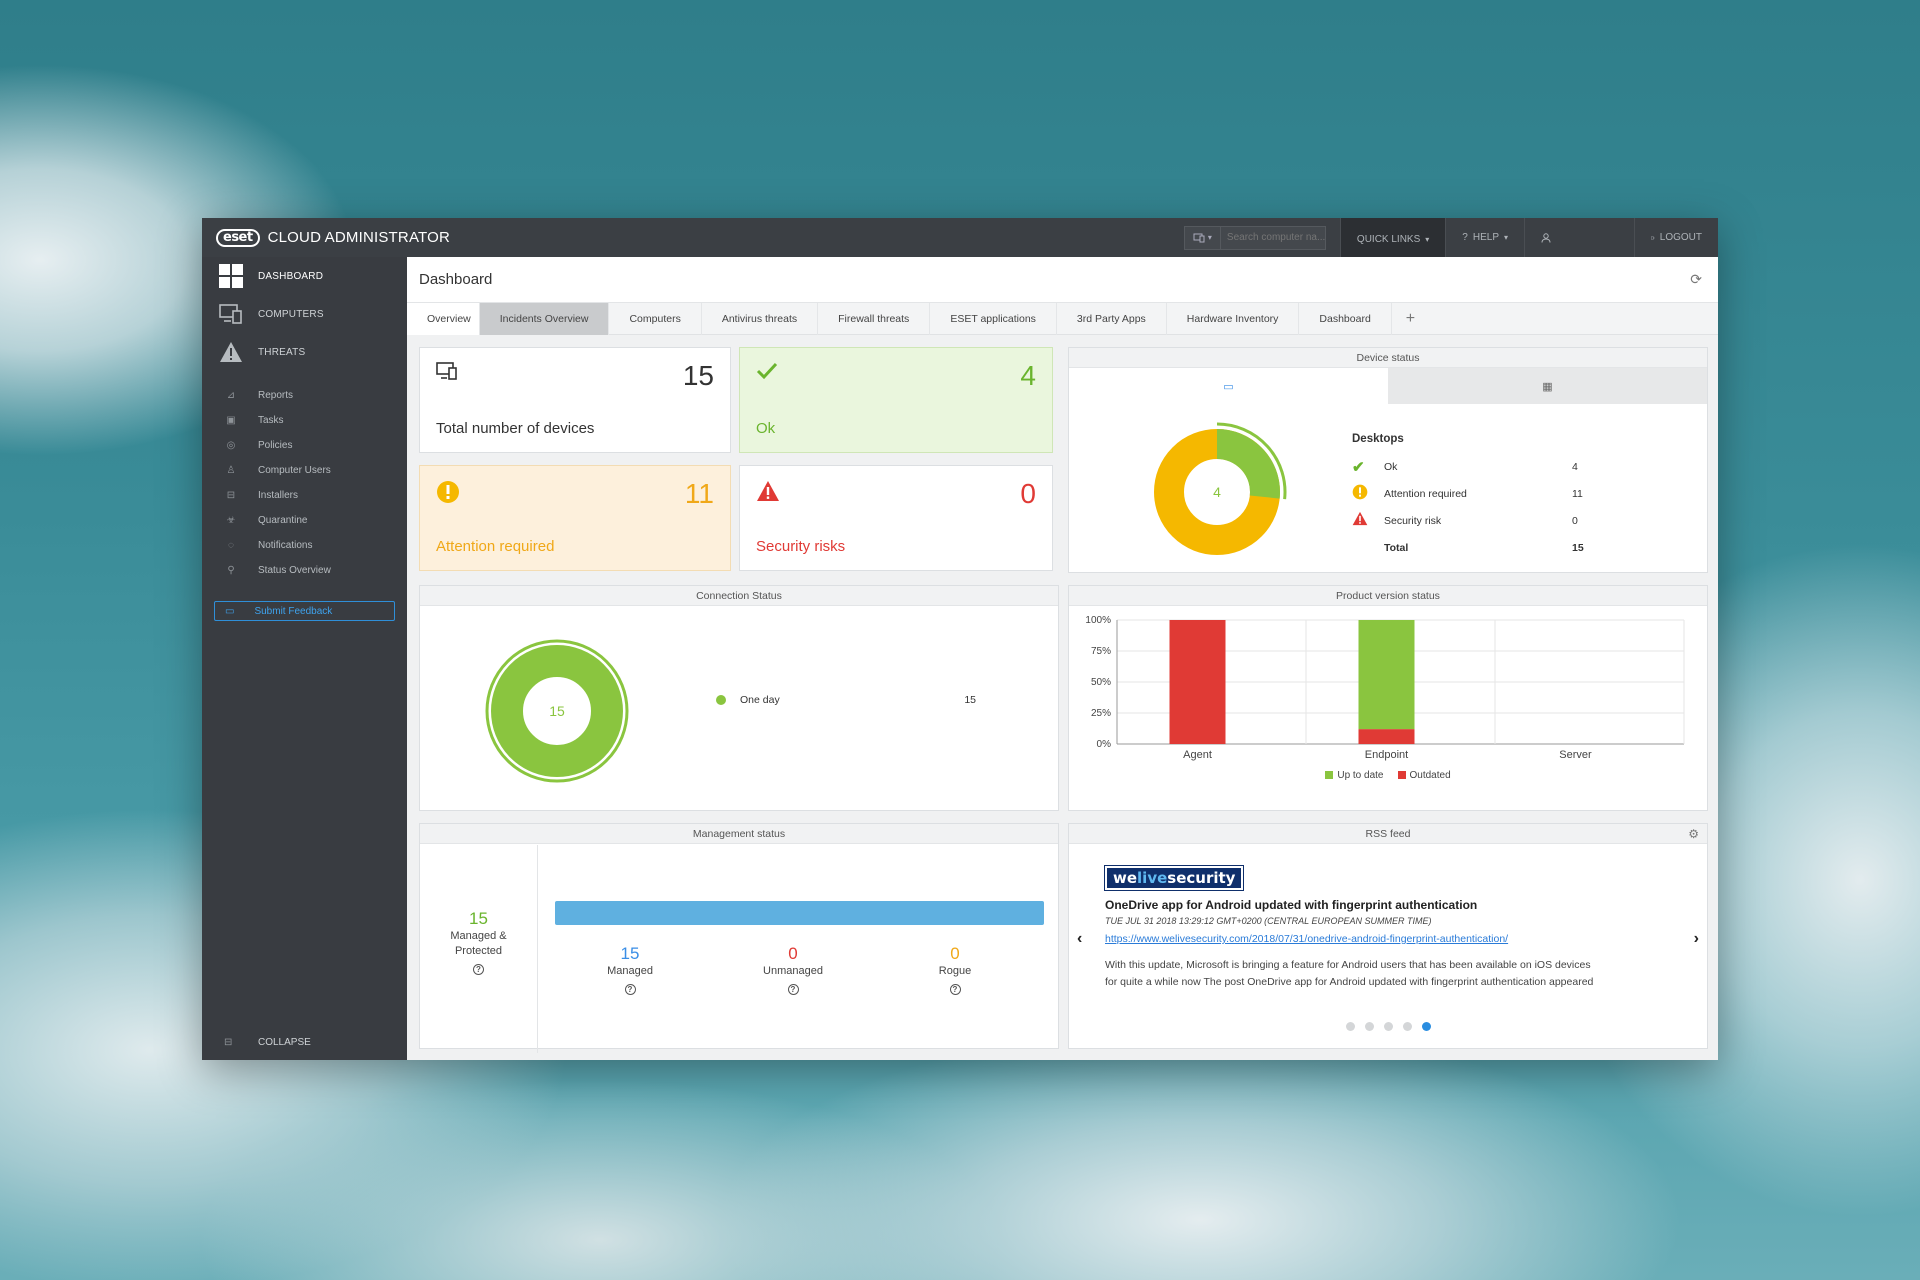  I want to click on tab-computers: Computers, so click(655, 319).